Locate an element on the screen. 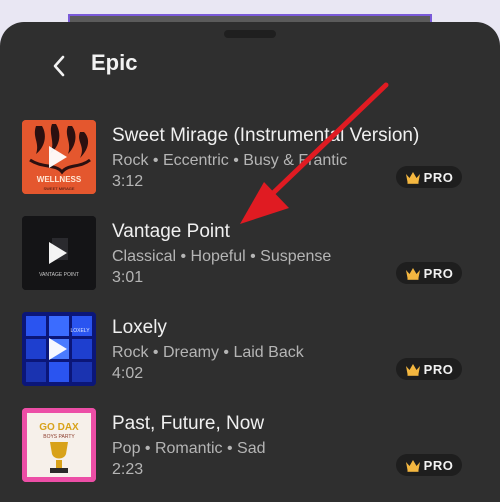 The height and width of the screenshot is (502, 500). svg-text: GO DAX is located at coordinates (59, 427).